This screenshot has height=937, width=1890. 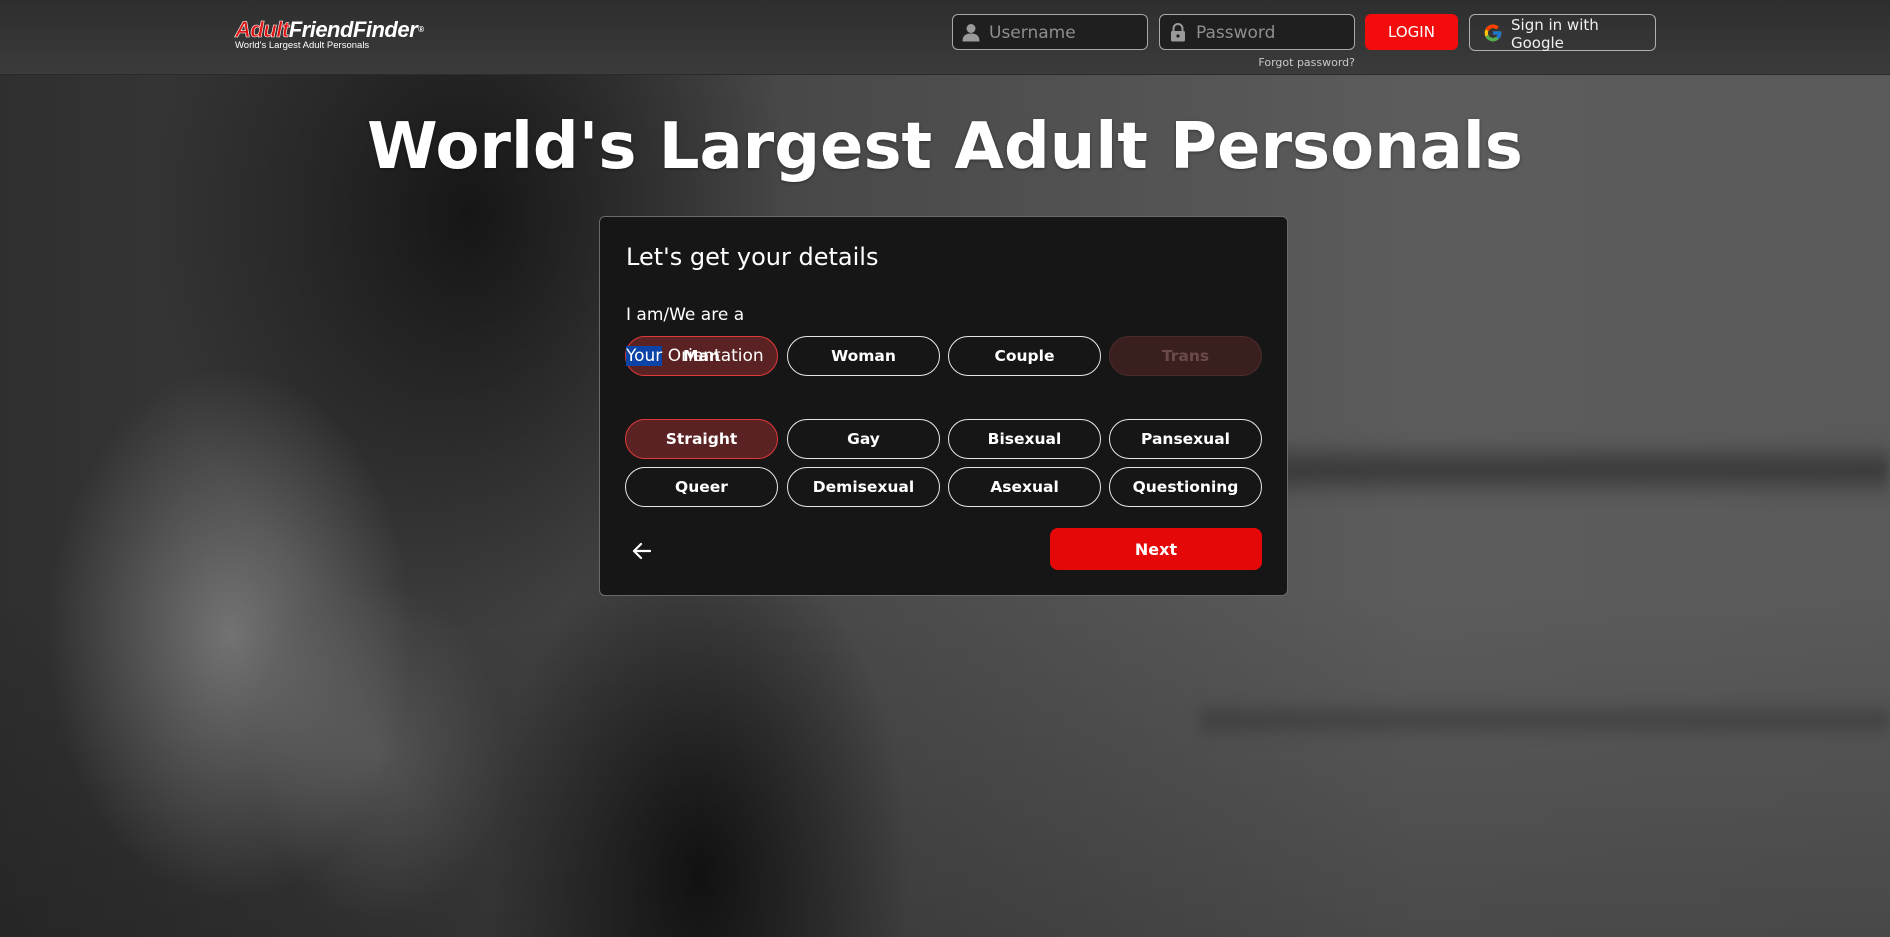 I want to click on password-field, so click(x=1257, y=32).